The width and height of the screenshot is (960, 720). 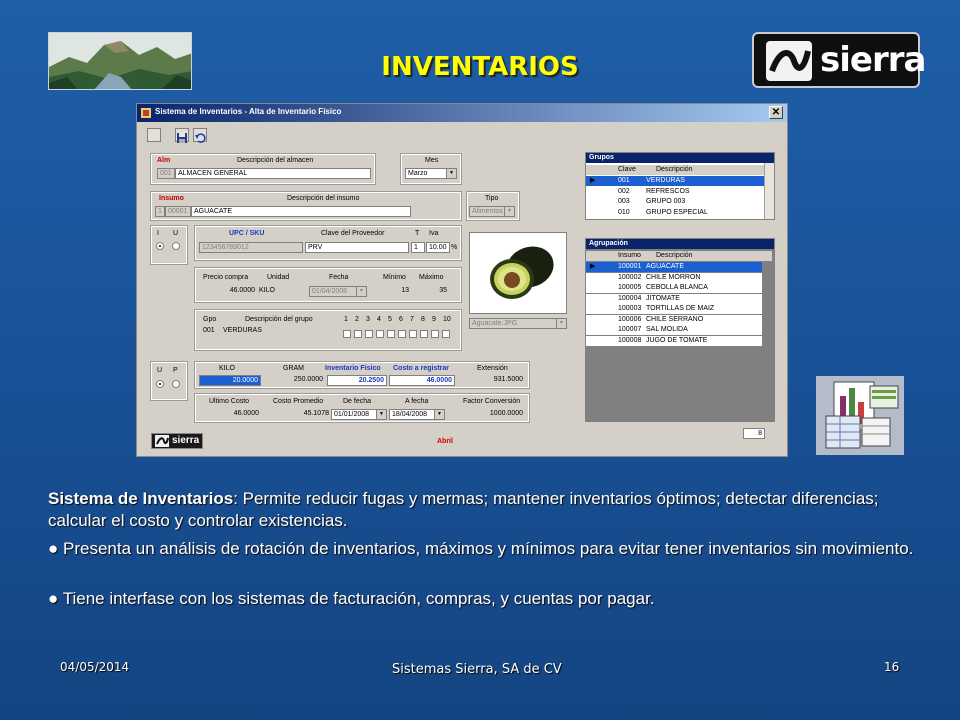 What do you see at coordinates (491, 380) in the screenshot?
I see `extension-field: 931.5000` at bounding box center [491, 380].